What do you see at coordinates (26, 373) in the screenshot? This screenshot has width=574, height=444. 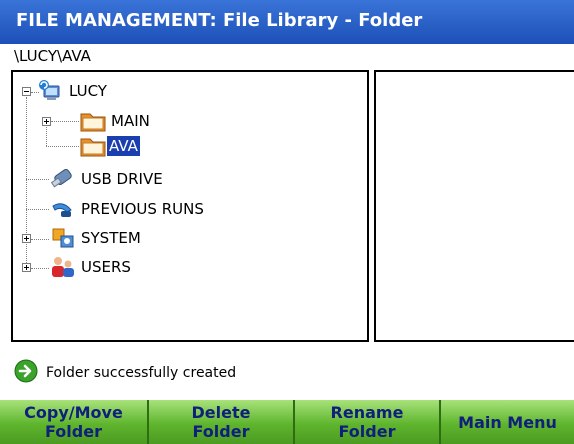 I see `arrow-right-circle-icon` at bounding box center [26, 373].